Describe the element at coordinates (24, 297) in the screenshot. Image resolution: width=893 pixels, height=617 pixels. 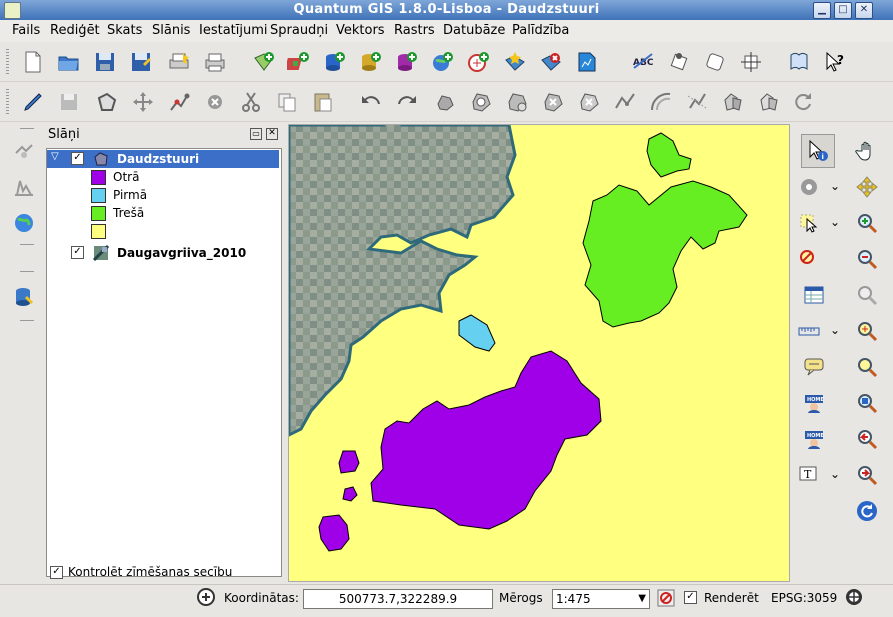
I see `db-manager-icon` at that location.